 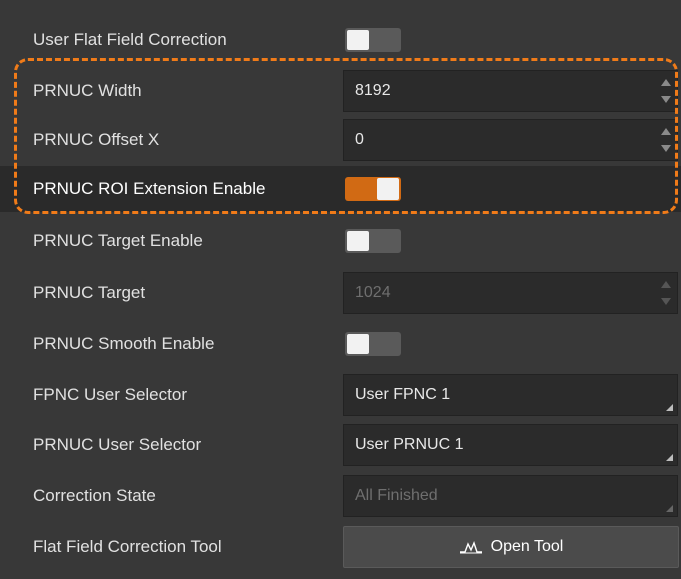 I want to click on row-correction-state: Correction State All Finished, so click(x=340, y=496).